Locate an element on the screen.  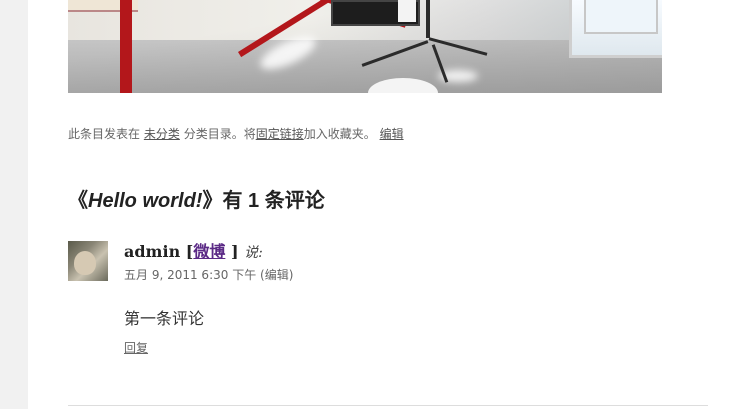
bracket-close: ] is located at coordinates (234, 251).